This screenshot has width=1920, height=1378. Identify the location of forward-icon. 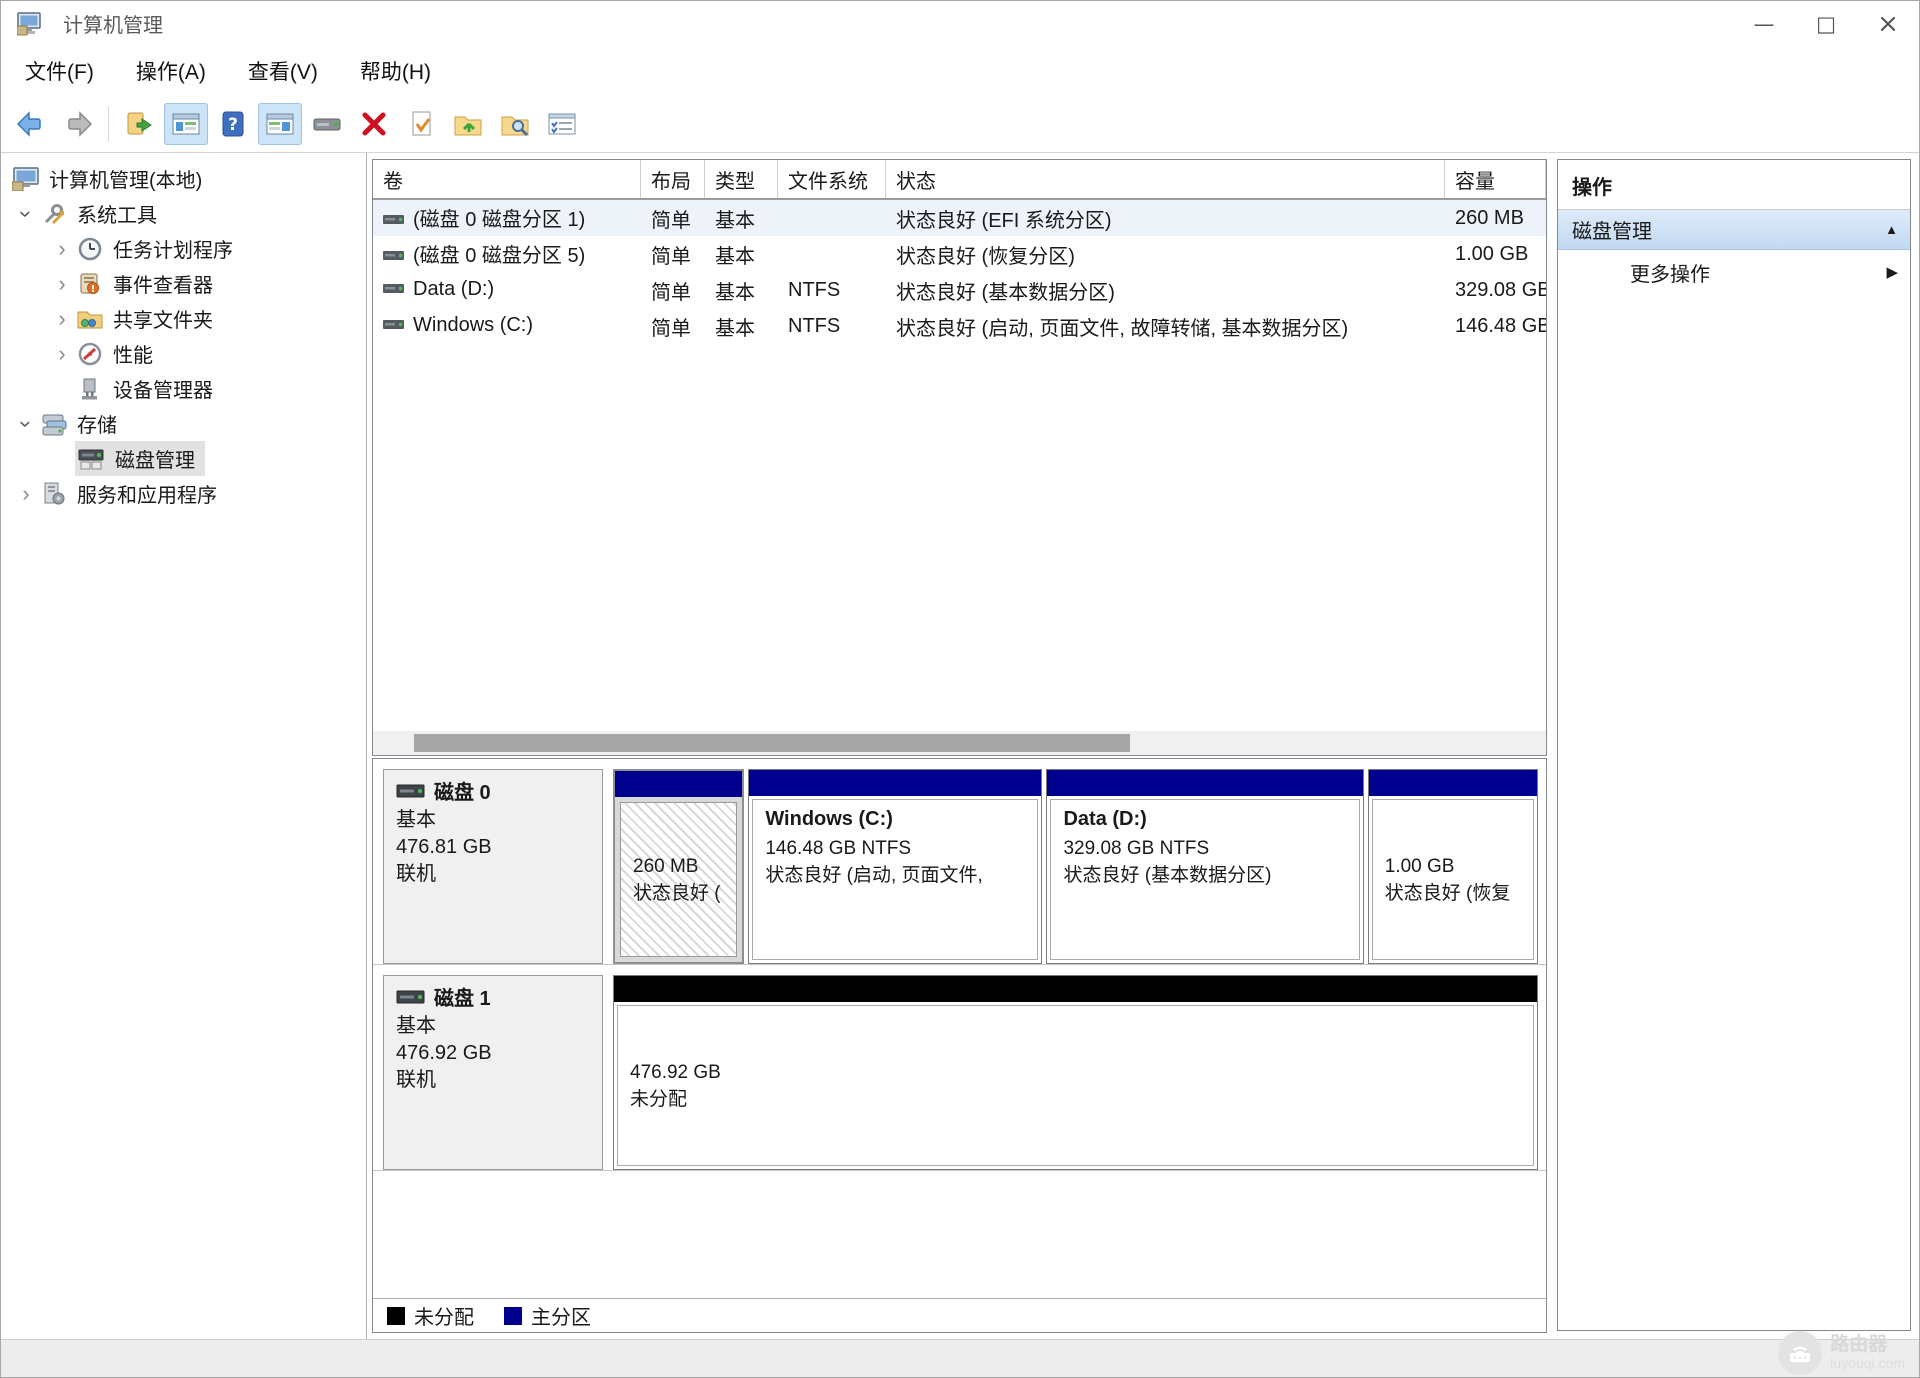
(78, 124).